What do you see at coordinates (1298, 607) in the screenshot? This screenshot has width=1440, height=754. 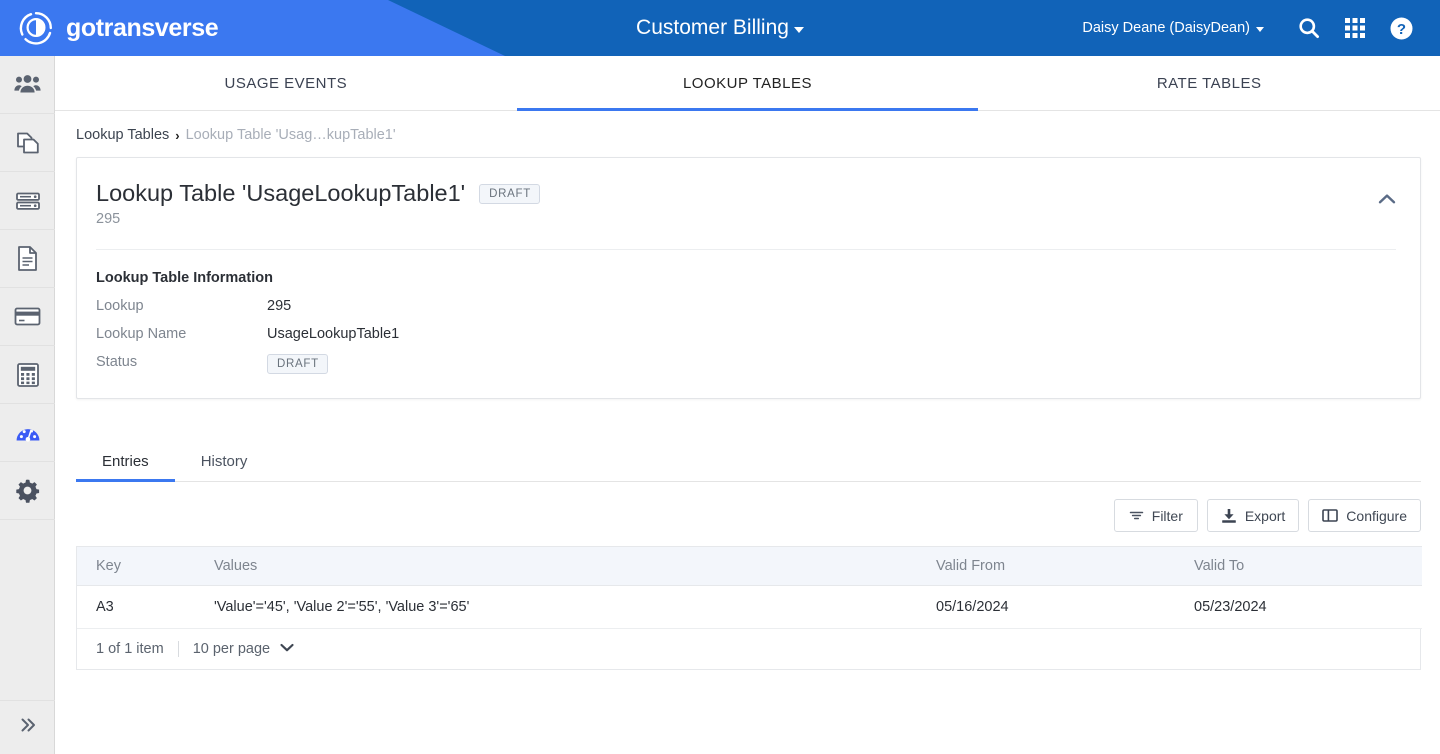 I see `cell-valid-to: 05/23/2024` at bounding box center [1298, 607].